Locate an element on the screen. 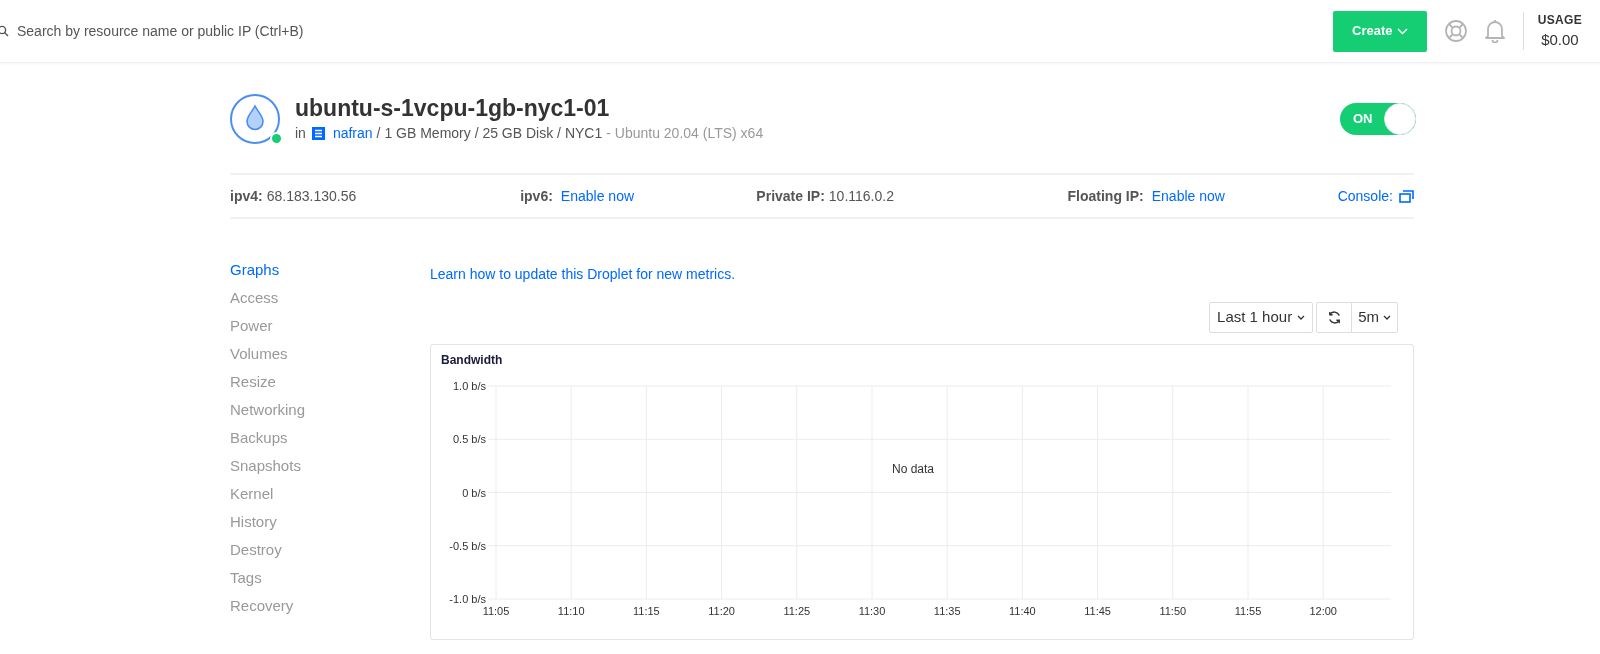 Image resolution: width=1600 pixels, height=654 pixels. x-tick-label: 11:35 is located at coordinates (947, 611).